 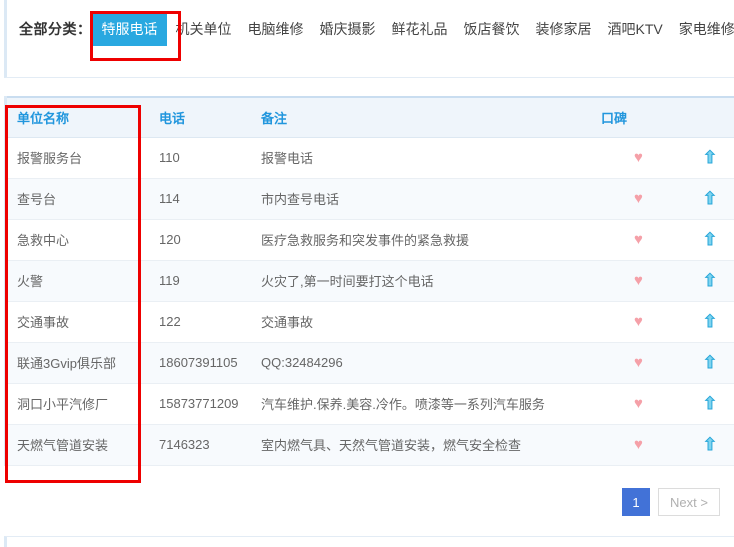 What do you see at coordinates (421, 158) in the screenshot?
I see `cell-note: 报警电话` at bounding box center [421, 158].